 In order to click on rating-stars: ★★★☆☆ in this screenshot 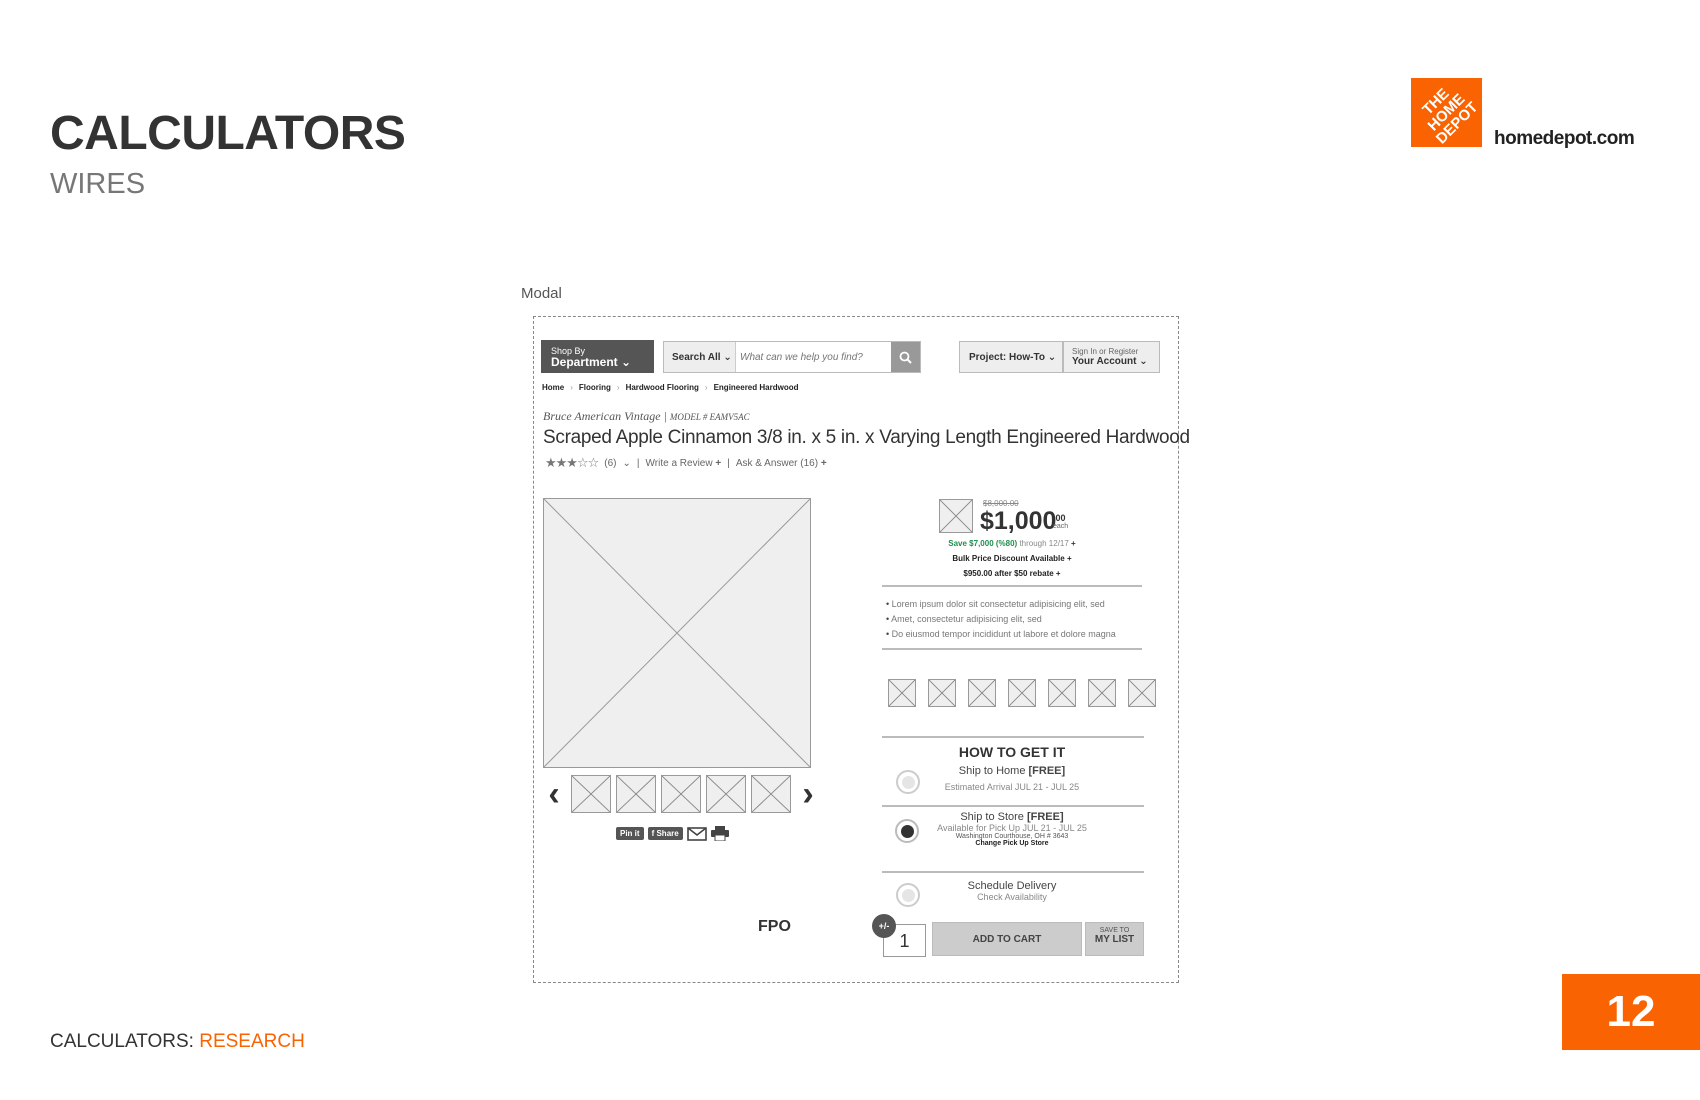, I will do `click(572, 463)`.